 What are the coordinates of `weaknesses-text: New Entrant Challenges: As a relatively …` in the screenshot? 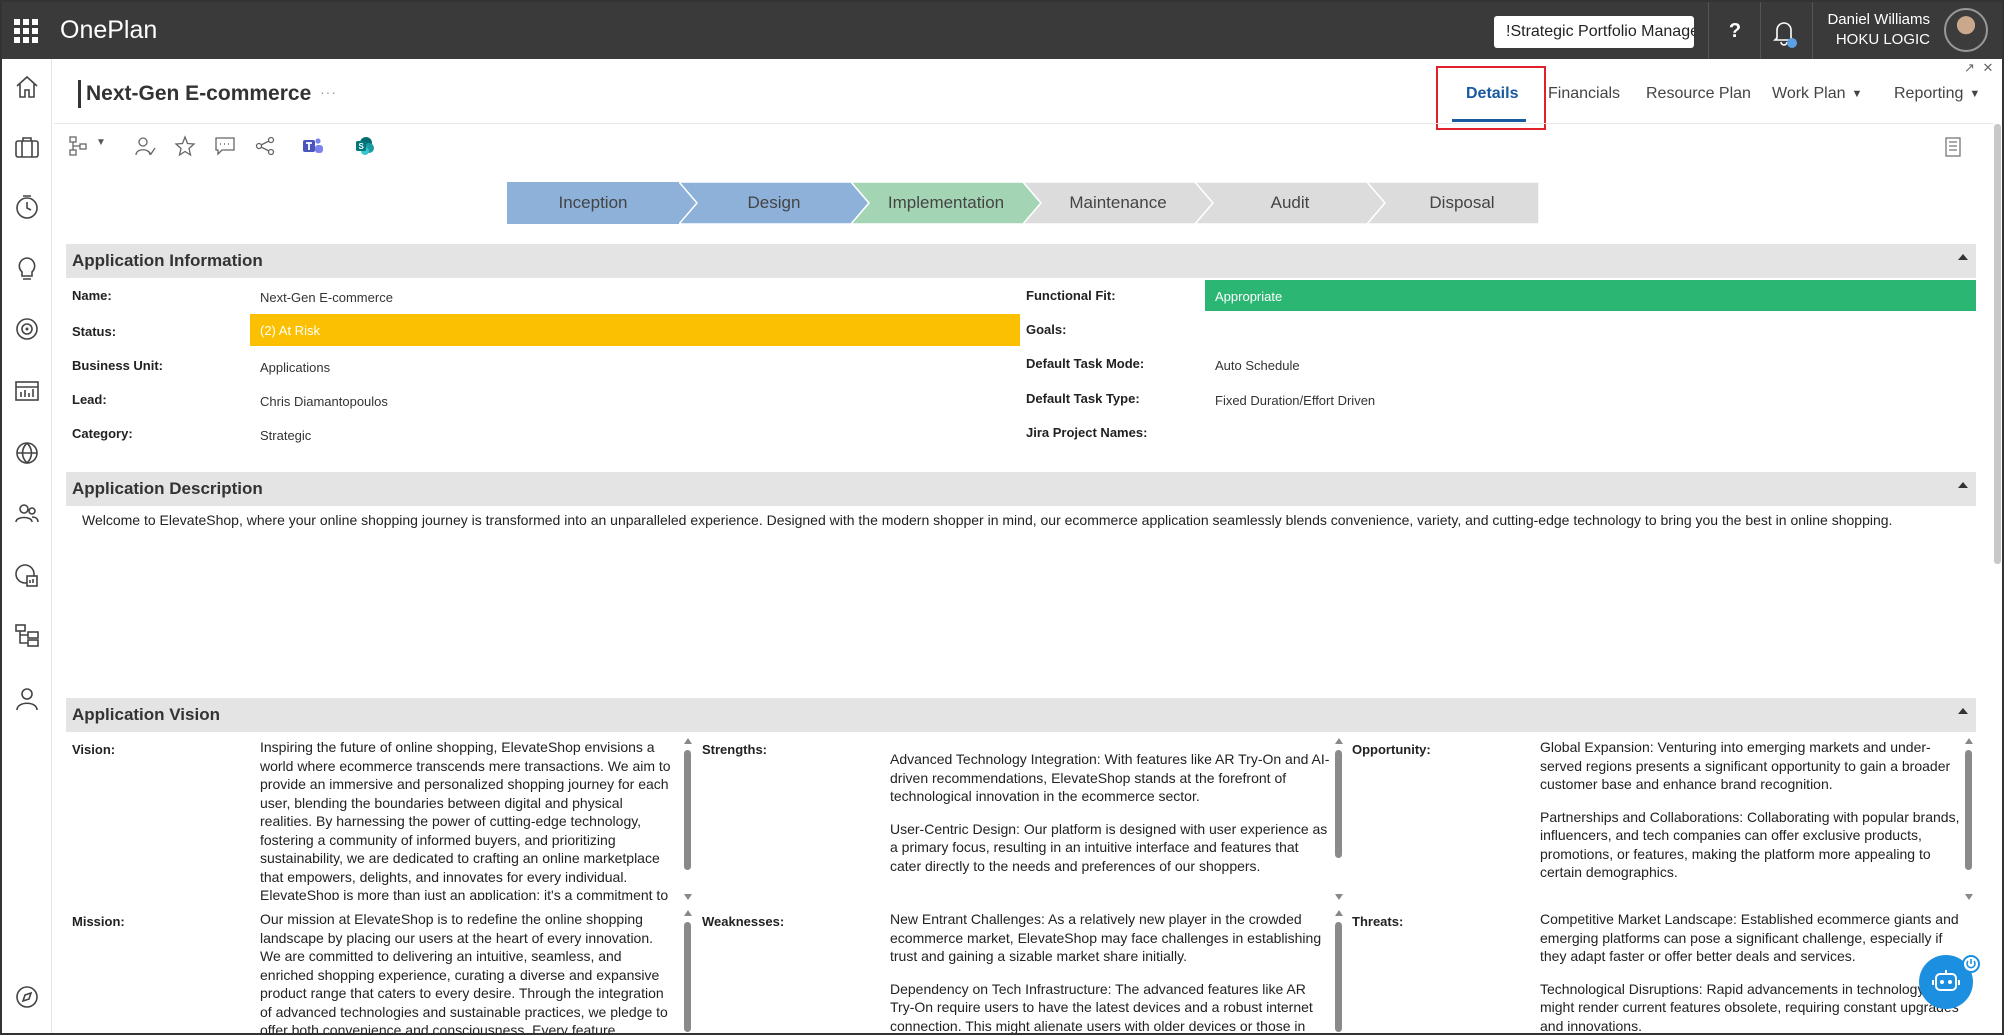 It's located at (1110, 971).